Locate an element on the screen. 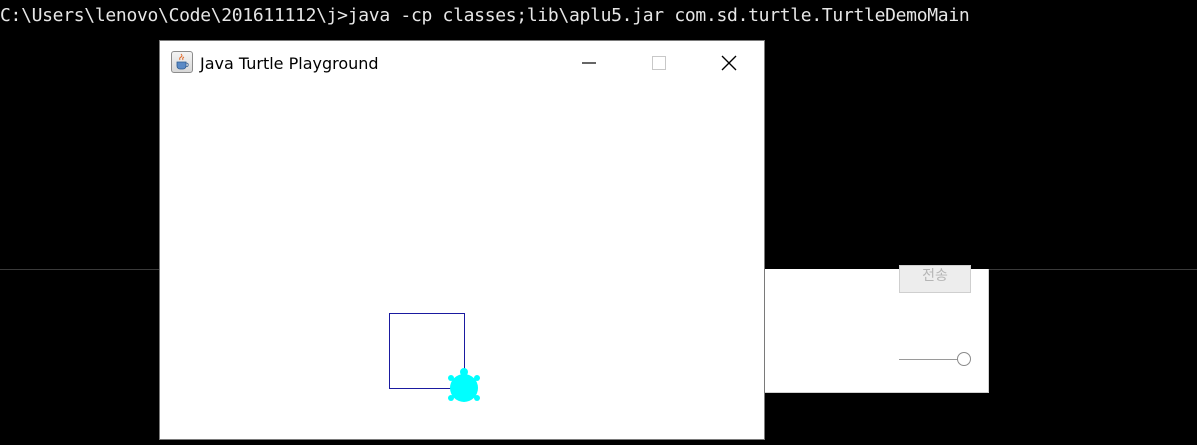  slider-track is located at coordinates (931, 359).